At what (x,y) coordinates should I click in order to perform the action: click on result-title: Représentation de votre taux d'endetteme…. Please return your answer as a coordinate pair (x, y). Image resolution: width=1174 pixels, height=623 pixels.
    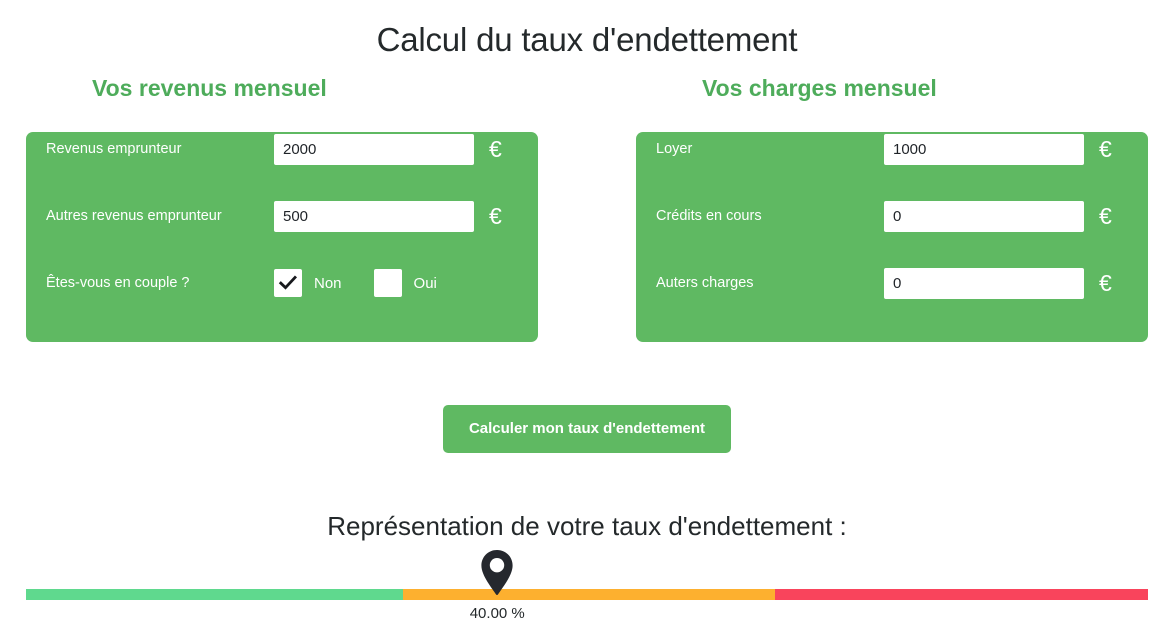
    Looking at the image, I should click on (587, 526).